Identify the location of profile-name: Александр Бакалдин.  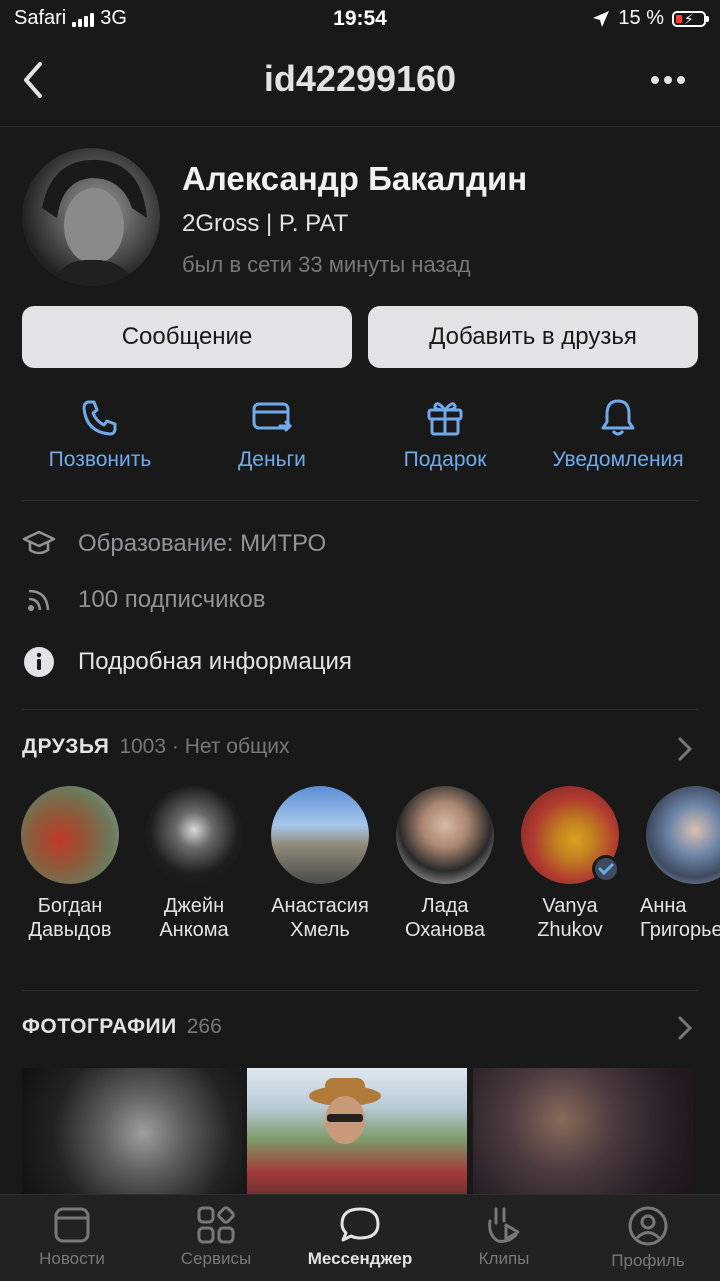
(355, 178).